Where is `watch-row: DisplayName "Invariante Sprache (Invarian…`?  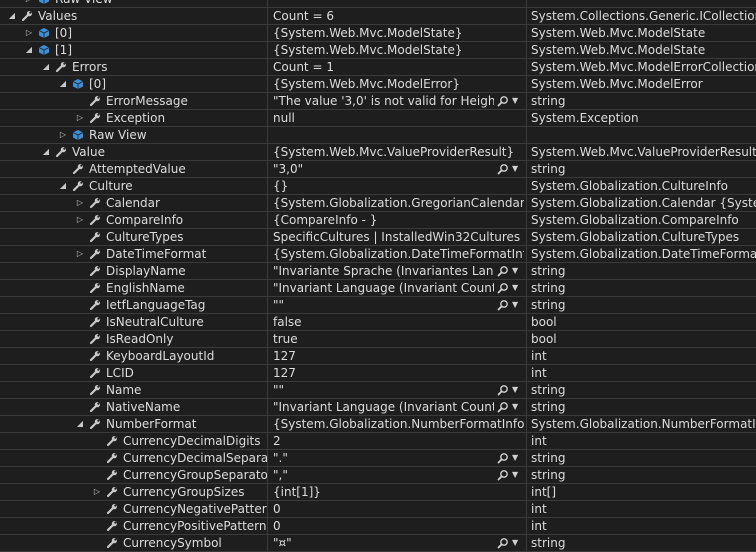
watch-row: DisplayName "Invariante Sprache (Invarian… is located at coordinates (378, 271).